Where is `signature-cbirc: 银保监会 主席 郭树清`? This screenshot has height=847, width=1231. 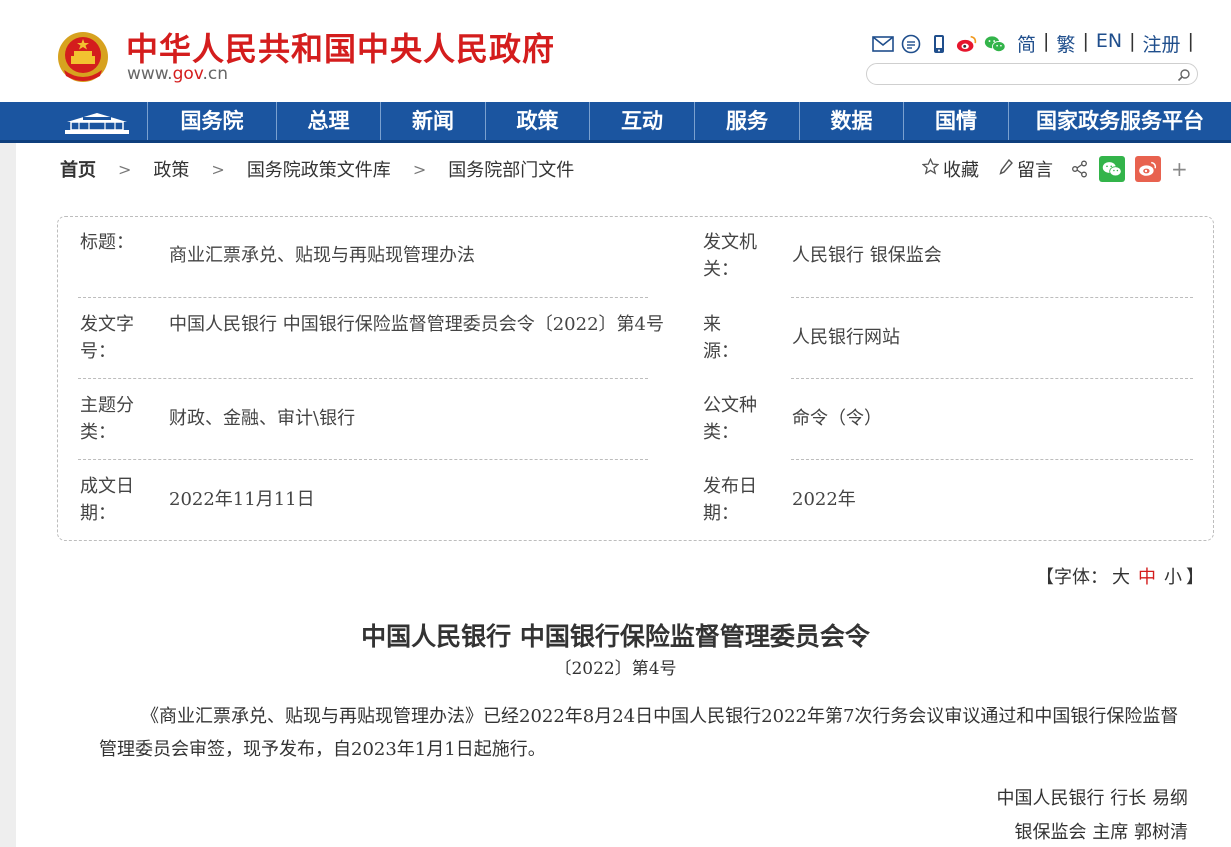
signature-cbirc: 银保监会 主席 郭树清 is located at coordinates (1101, 832).